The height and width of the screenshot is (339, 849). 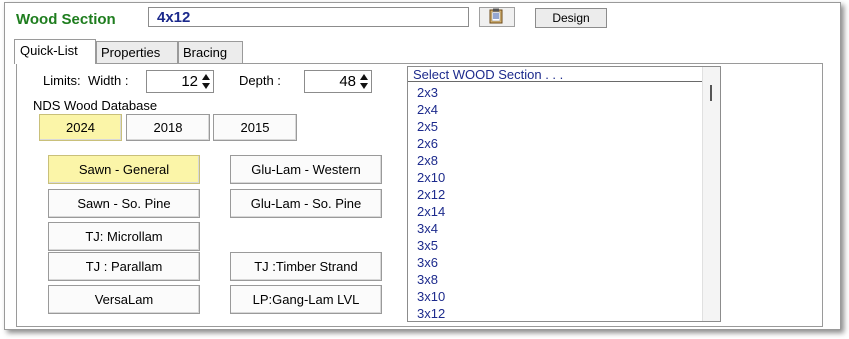 I want to click on limits-label: Limits:, so click(x=62, y=80).